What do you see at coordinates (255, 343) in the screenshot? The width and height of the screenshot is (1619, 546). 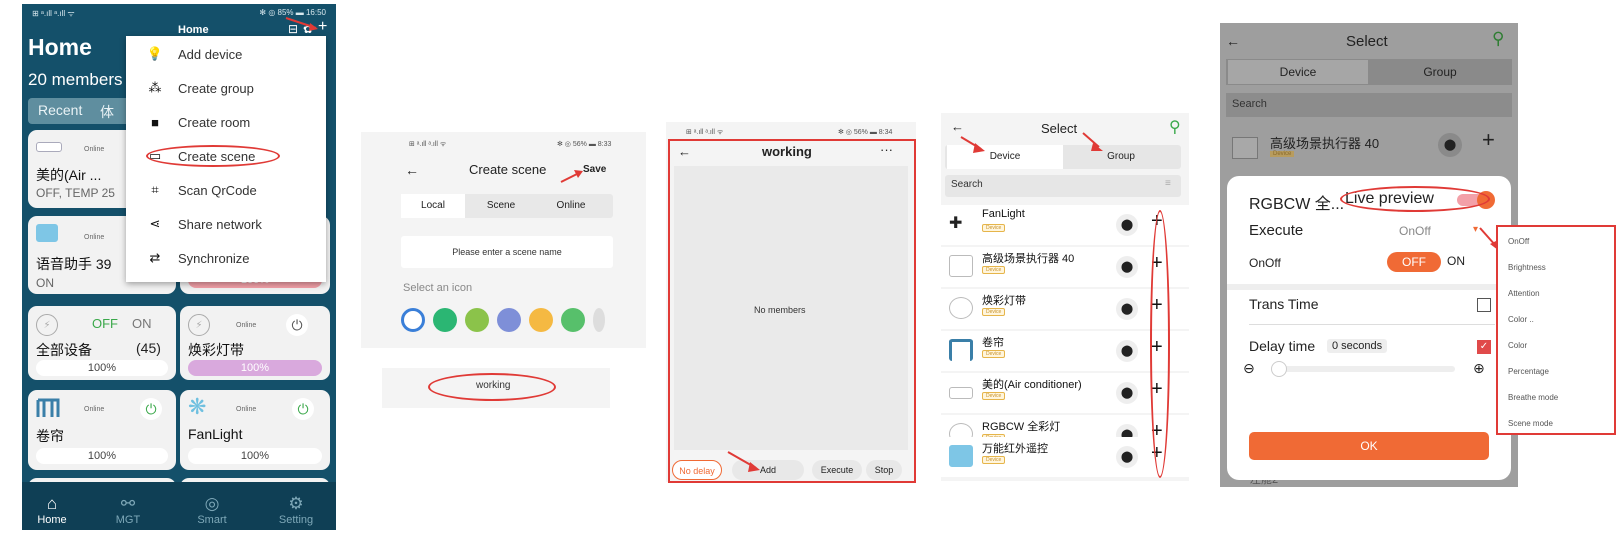 I see `device-card: ⚡ Online ⏻ 焕彩灯带 100%` at bounding box center [255, 343].